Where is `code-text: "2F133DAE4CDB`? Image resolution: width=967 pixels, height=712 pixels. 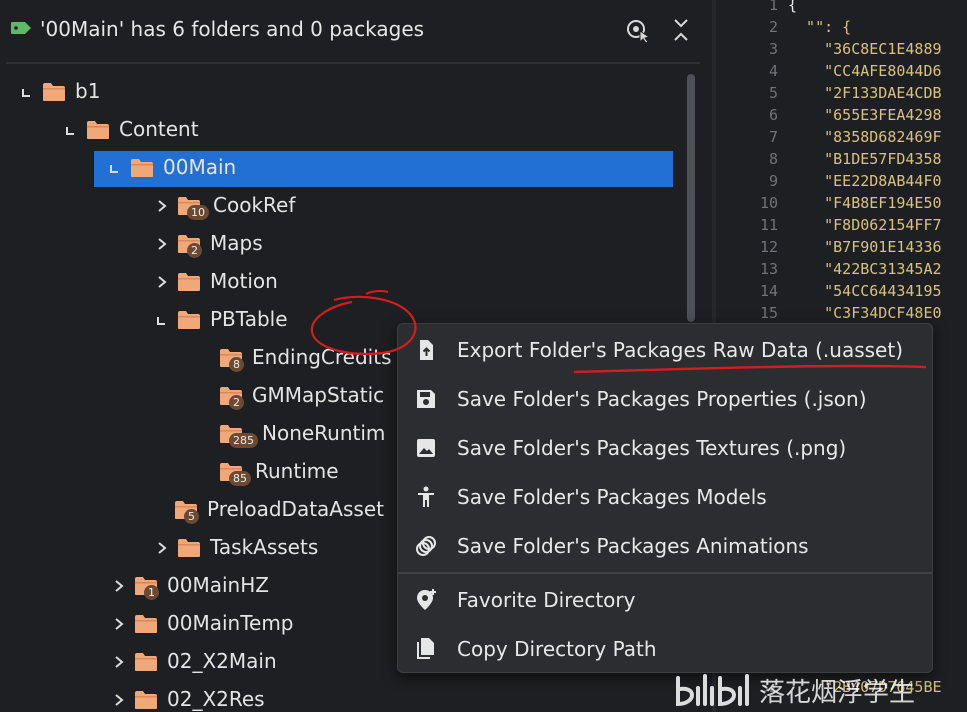 code-text: "2F133DAE4CDB is located at coordinates (865, 93).